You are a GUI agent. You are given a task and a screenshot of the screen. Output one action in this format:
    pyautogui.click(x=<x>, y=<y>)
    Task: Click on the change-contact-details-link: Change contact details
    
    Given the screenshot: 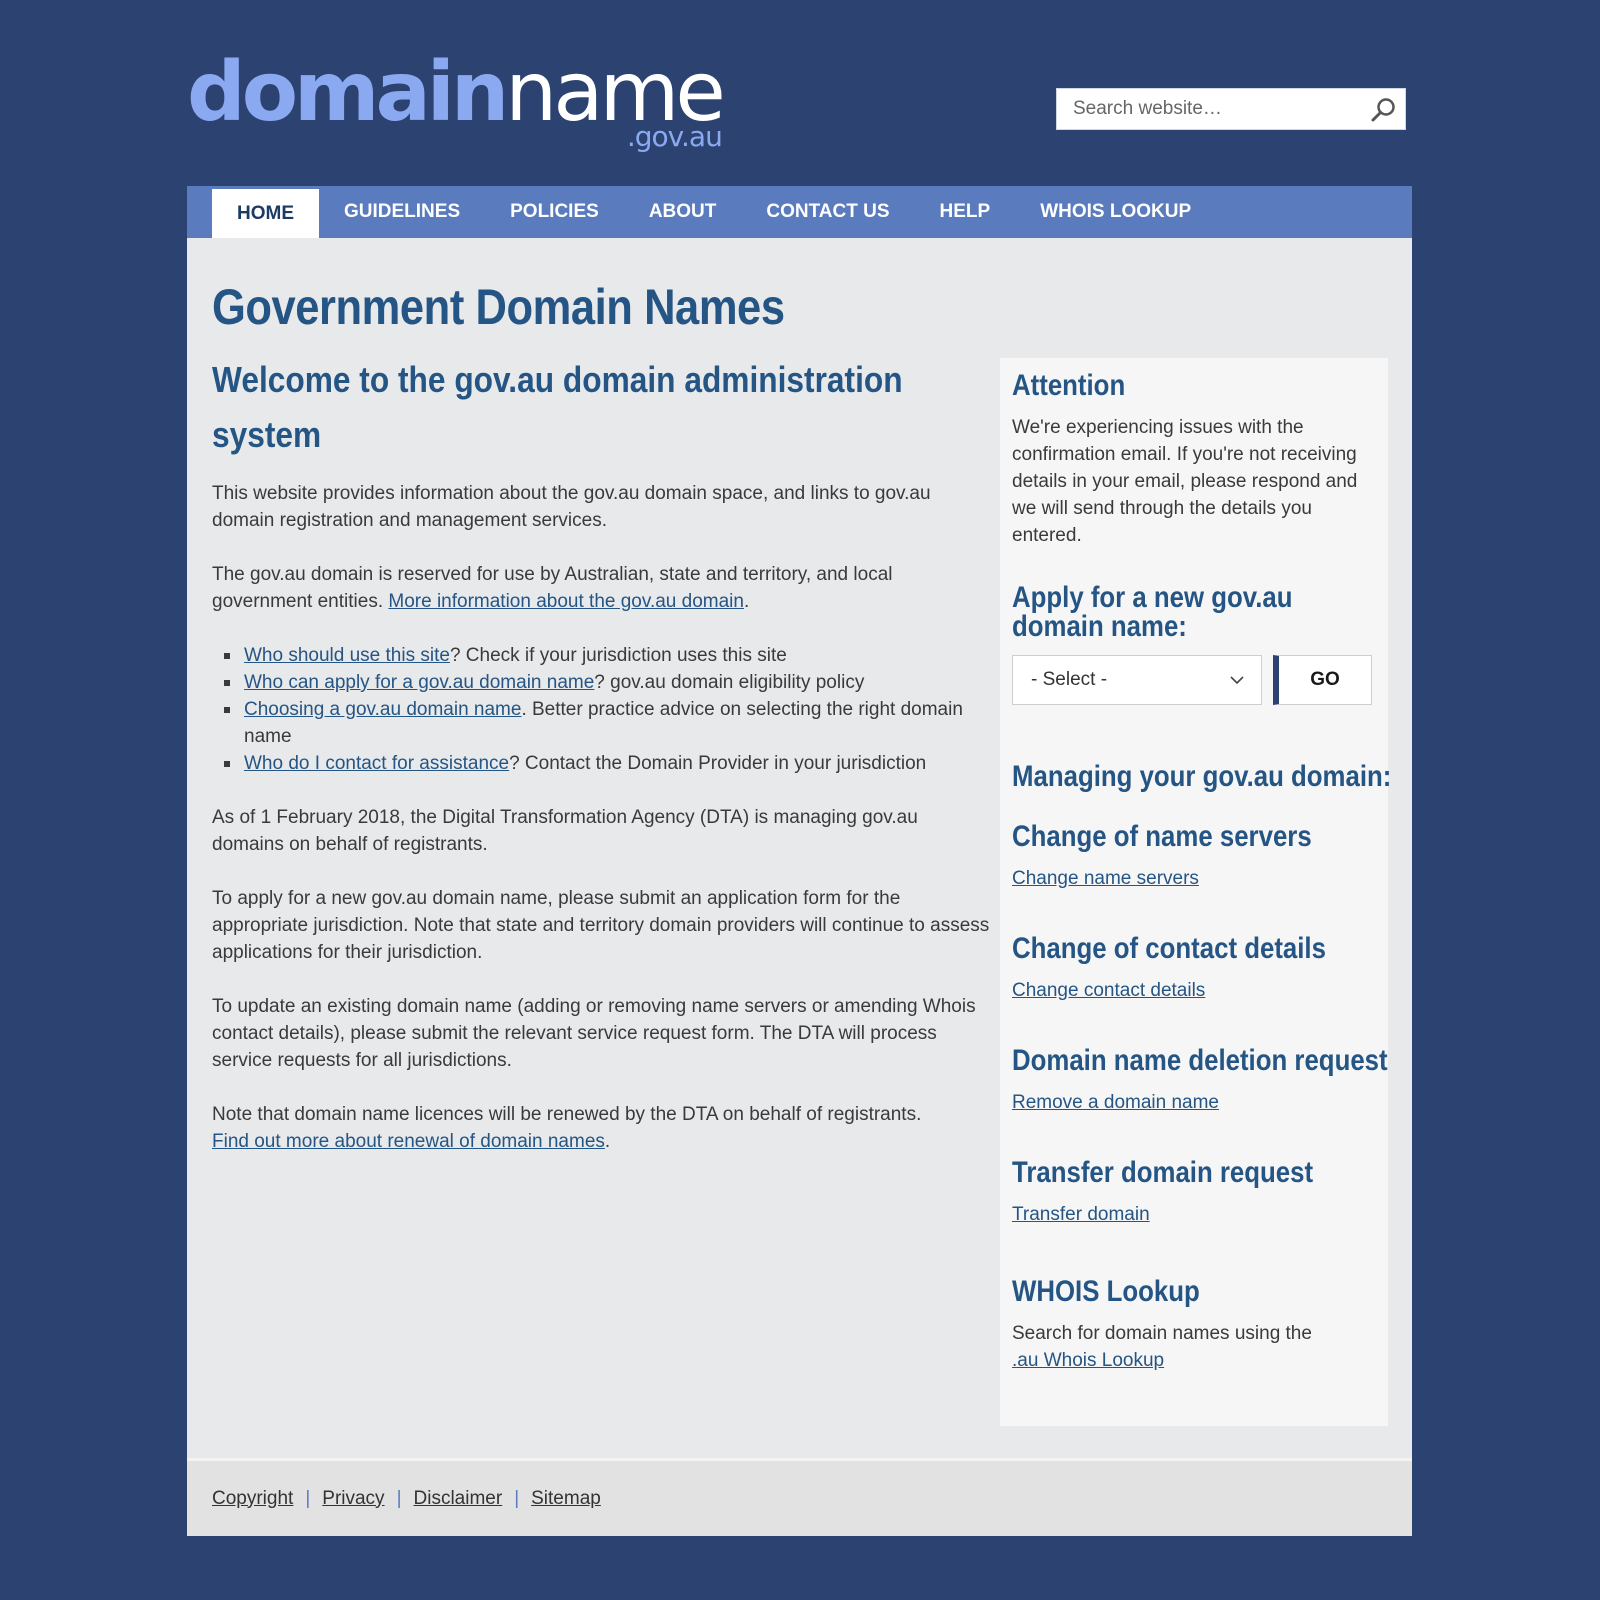 What is the action you would take?
    pyautogui.click(x=1194, y=990)
    